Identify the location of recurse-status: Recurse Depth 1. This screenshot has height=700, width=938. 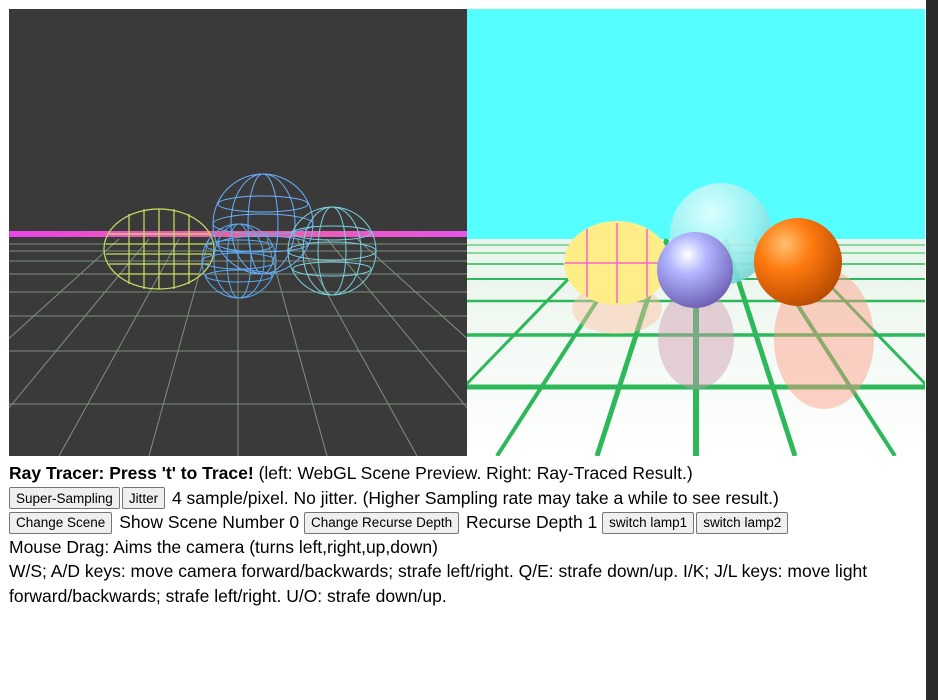
(532, 522).